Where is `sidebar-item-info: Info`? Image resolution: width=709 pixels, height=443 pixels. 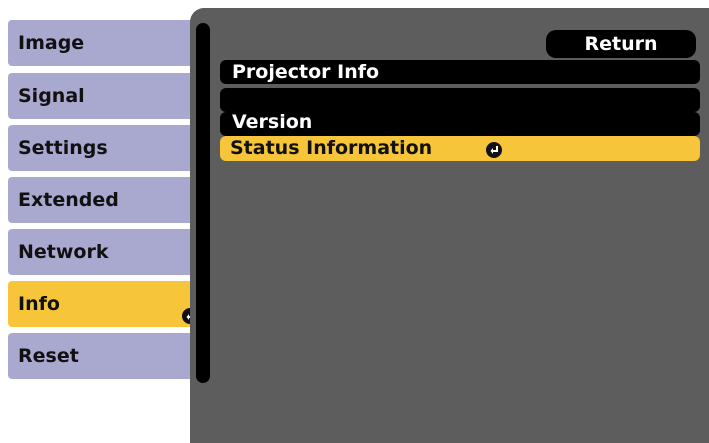
sidebar-item-info: Info is located at coordinates (108, 304).